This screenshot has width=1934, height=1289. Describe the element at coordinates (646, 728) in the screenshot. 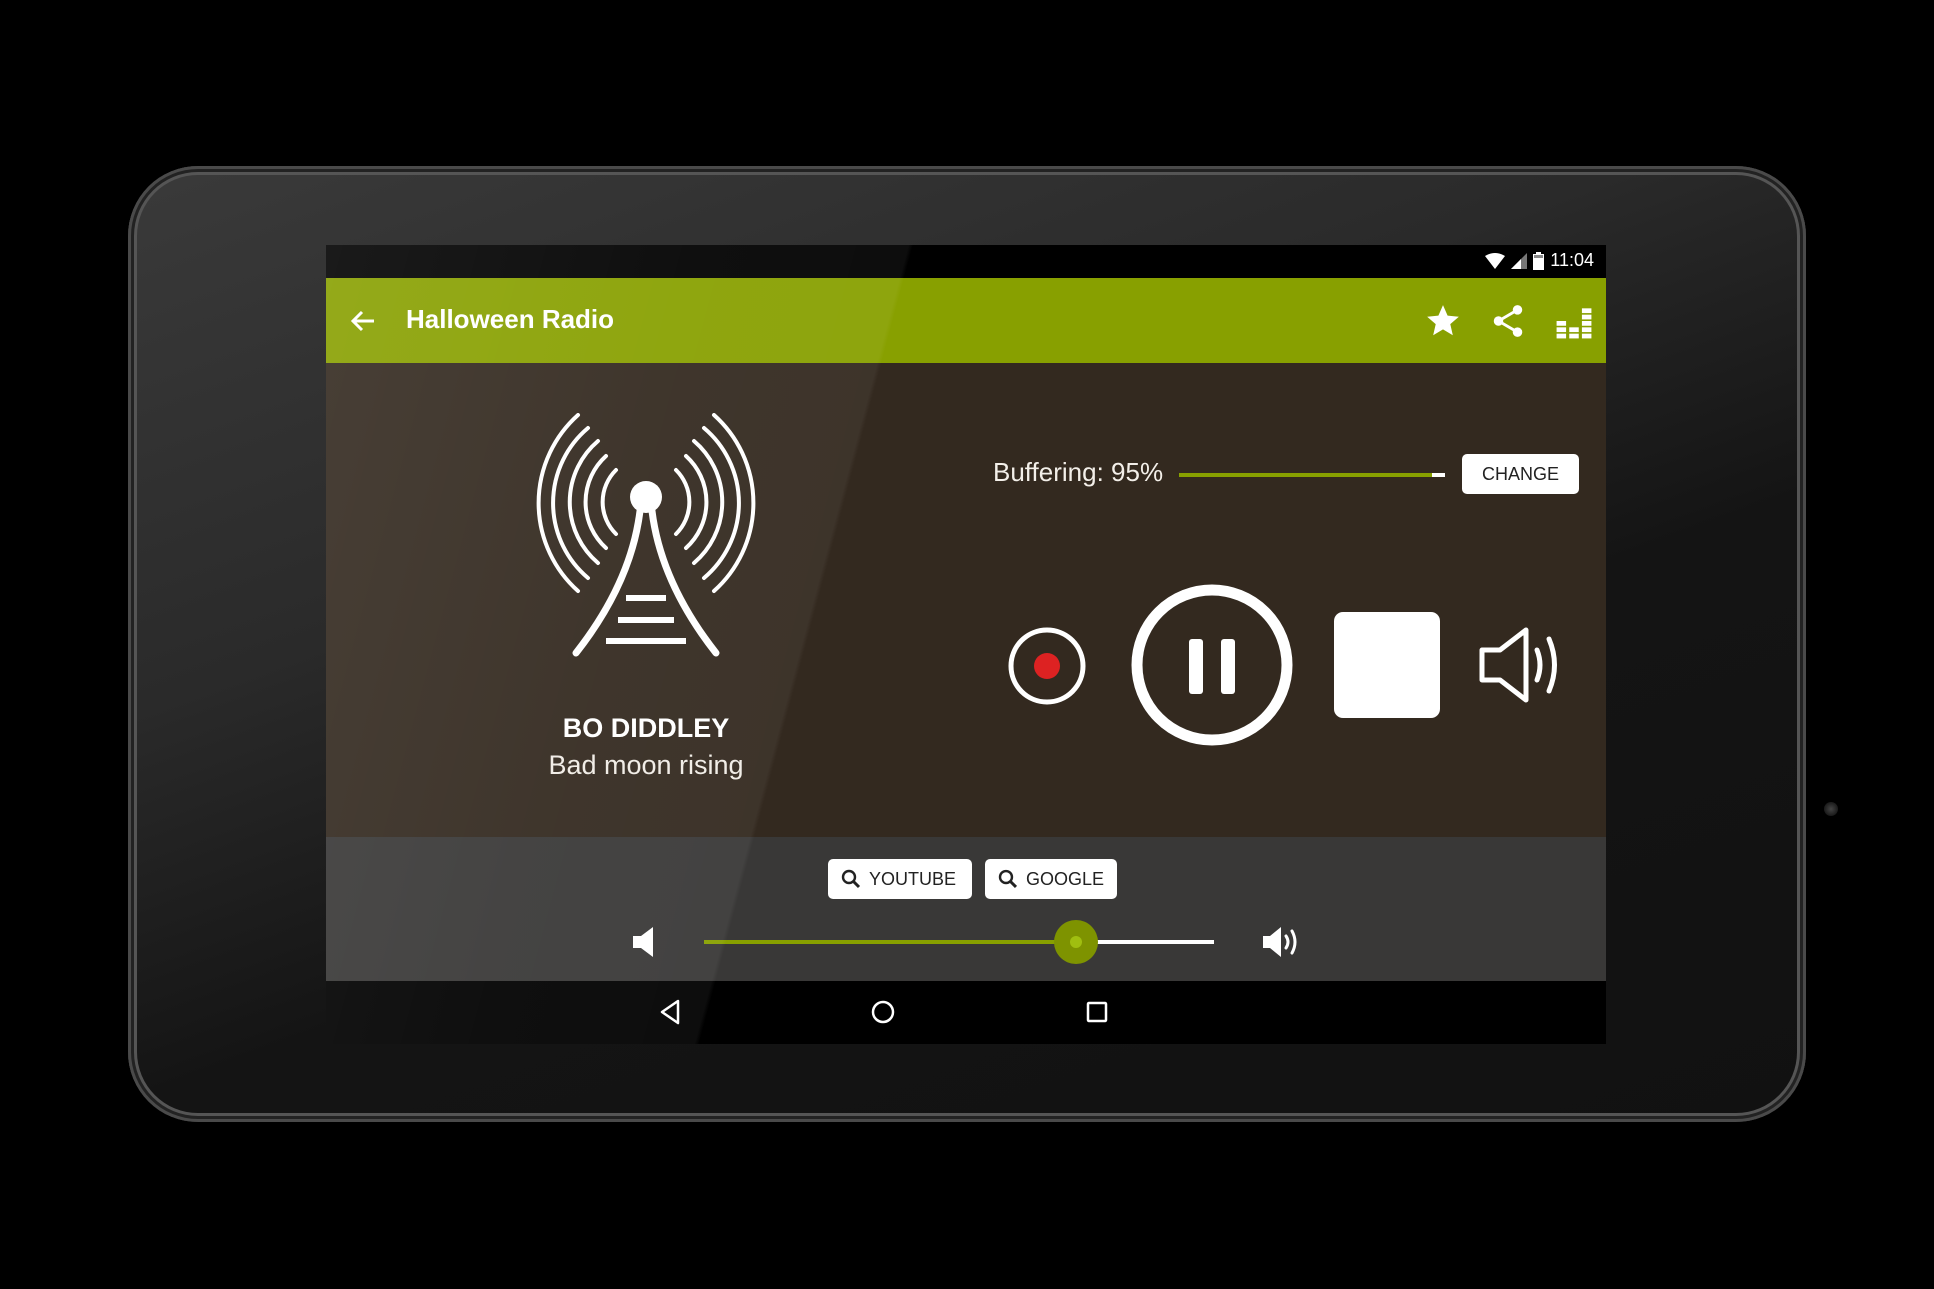

I see `artist-name: BO DIDDLEY` at that location.